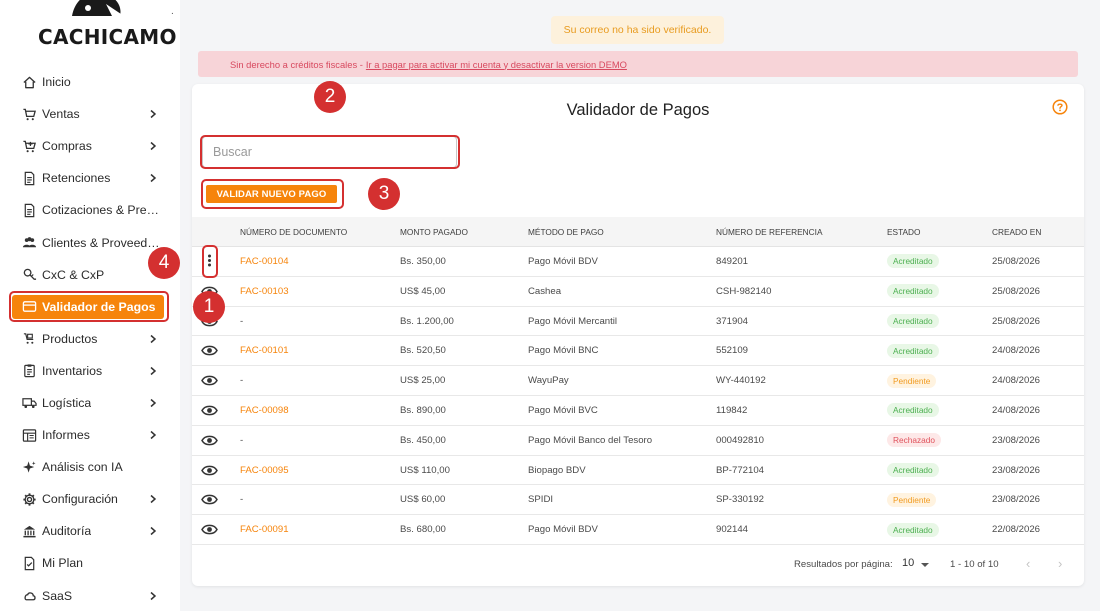  What do you see at coordinates (90, 403) in the screenshot?
I see `sidebar-item-logística: Logística` at bounding box center [90, 403].